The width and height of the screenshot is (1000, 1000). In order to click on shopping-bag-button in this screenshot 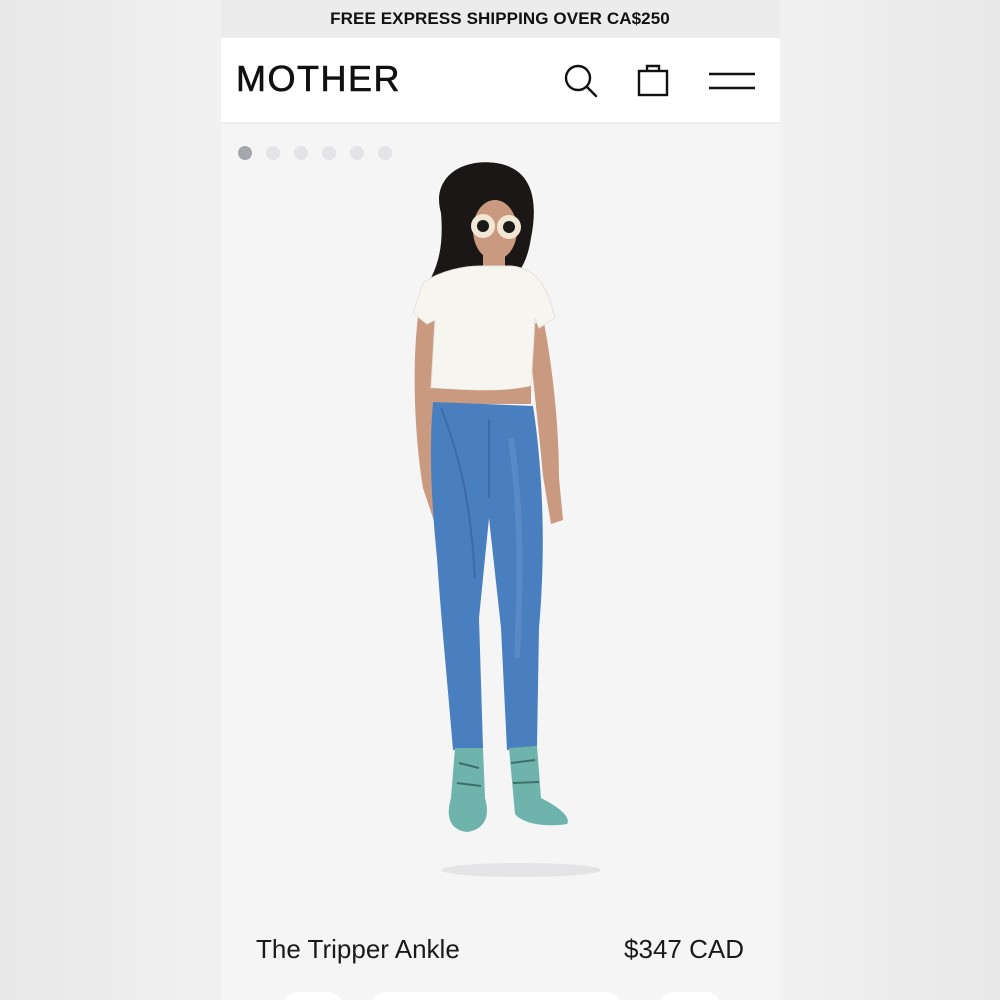, I will do `click(653, 80)`.